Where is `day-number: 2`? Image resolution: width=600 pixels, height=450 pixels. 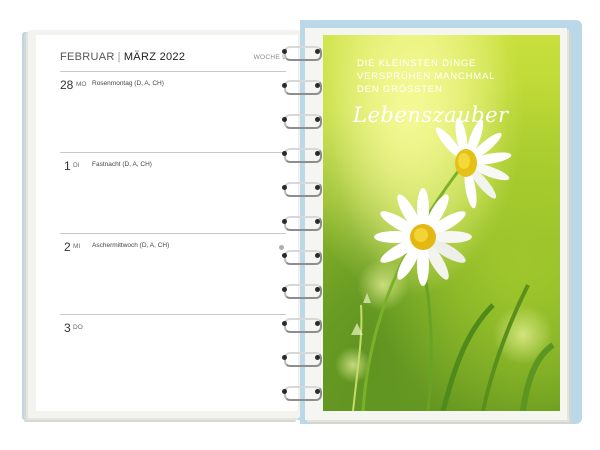
day-number: 2 is located at coordinates (67, 247).